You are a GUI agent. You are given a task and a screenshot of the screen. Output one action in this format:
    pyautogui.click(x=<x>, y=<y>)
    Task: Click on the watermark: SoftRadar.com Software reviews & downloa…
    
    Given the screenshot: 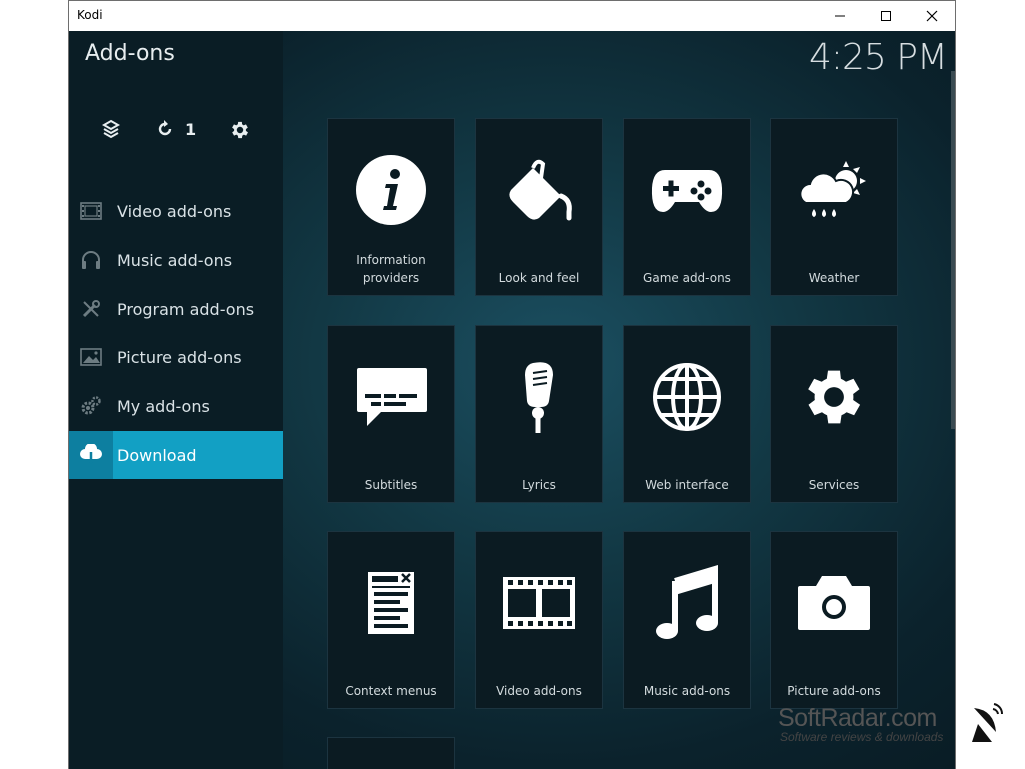 What is the action you would take?
    pyautogui.click(x=898, y=730)
    